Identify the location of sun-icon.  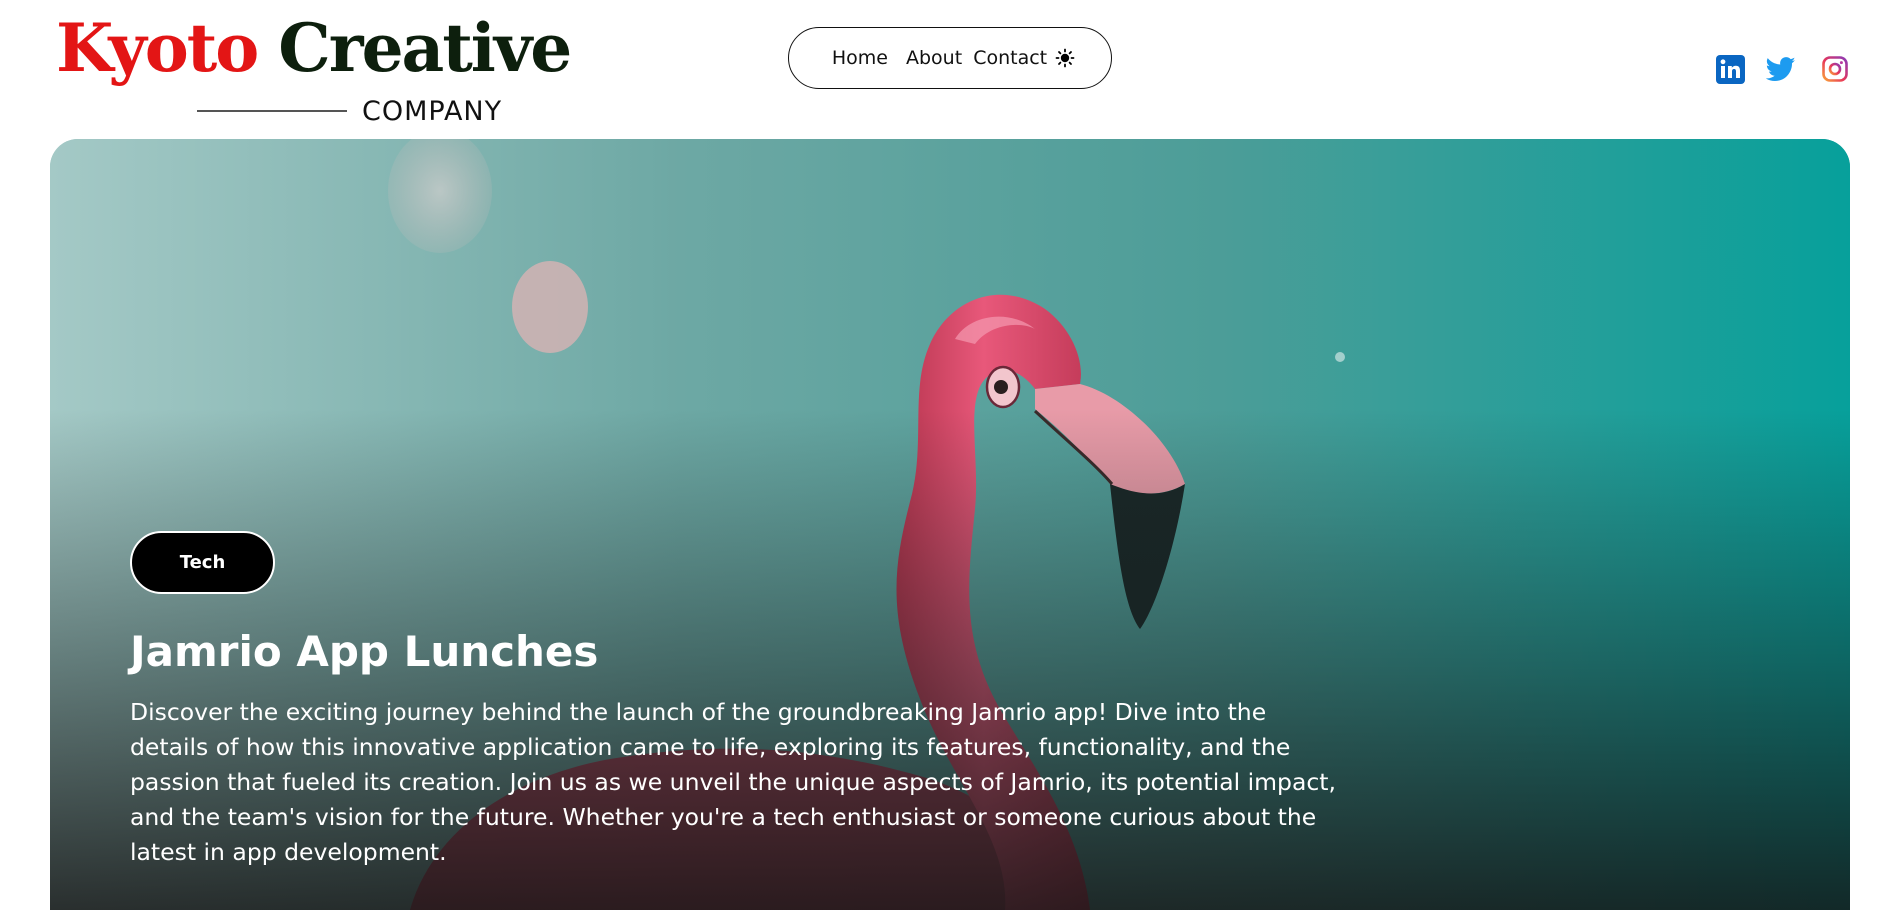
(1065, 58).